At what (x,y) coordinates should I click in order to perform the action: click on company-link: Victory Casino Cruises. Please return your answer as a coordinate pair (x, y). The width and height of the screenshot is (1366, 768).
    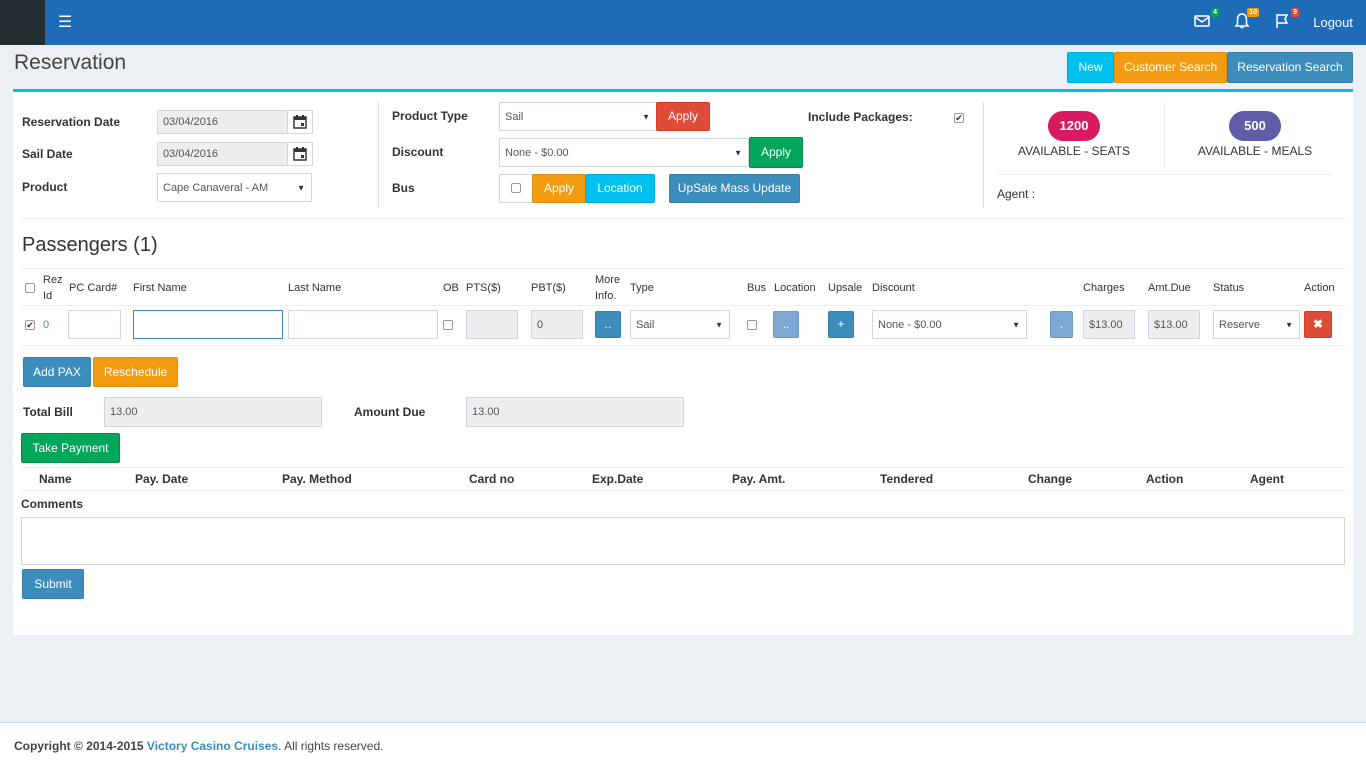
    Looking at the image, I should click on (212, 746).